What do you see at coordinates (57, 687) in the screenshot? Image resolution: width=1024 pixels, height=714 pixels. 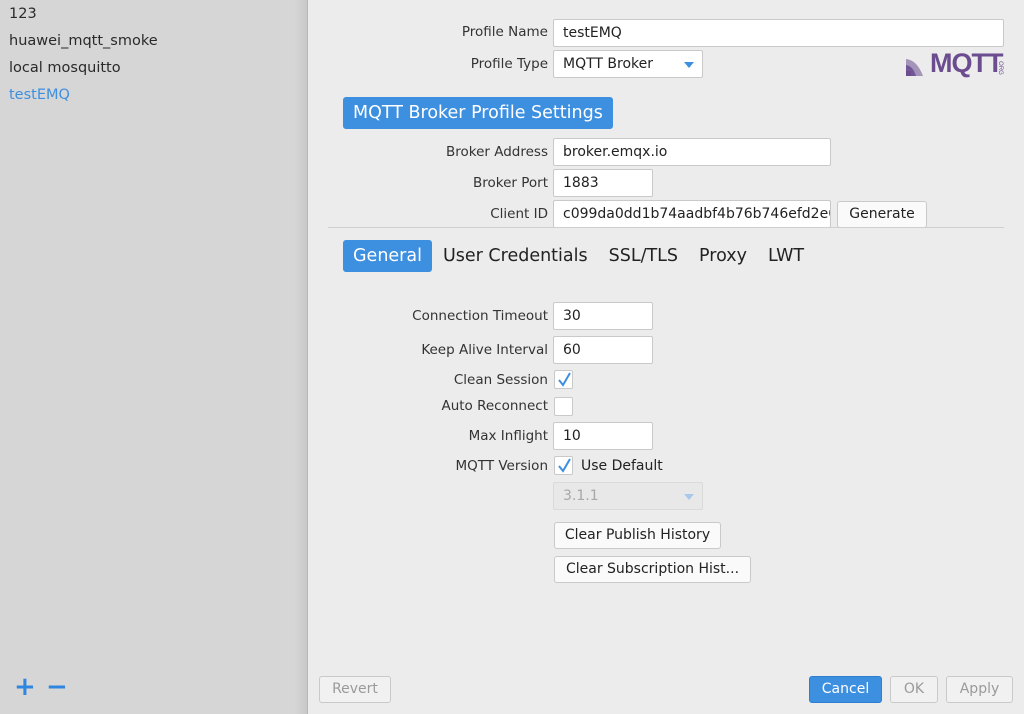 I see `remove-profile-button: −` at bounding box center [57, 687].